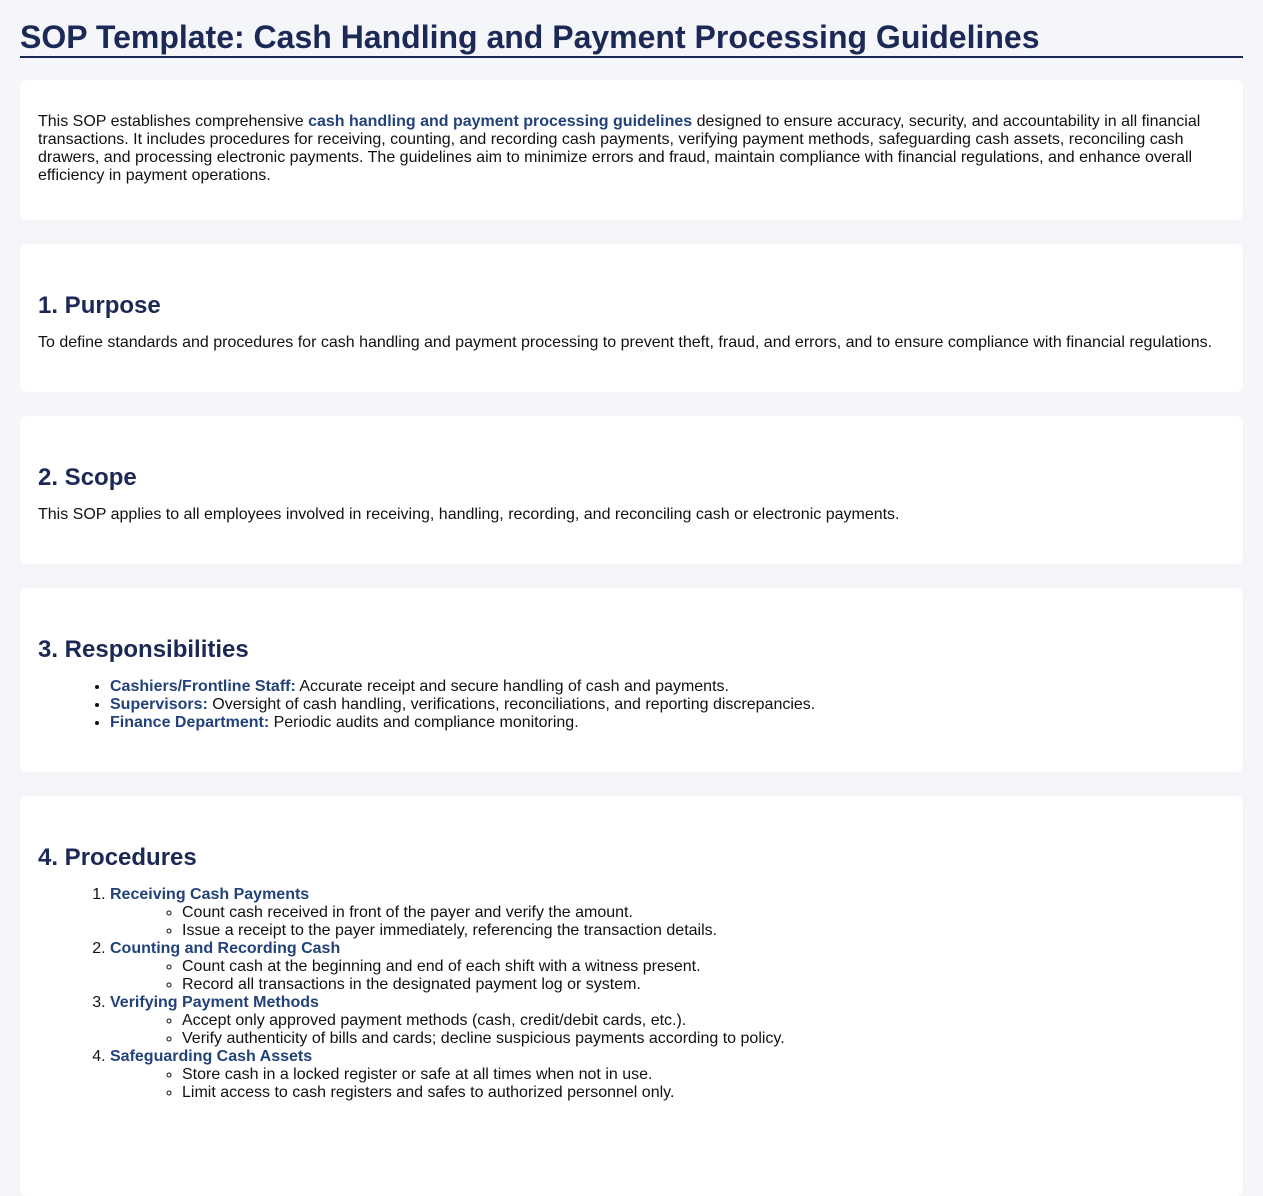  What do you see at coordinates (210, 894) in the screenshot?
I see `procedure-title: Receiving Cash Payments` at bounding box center [210, 894].